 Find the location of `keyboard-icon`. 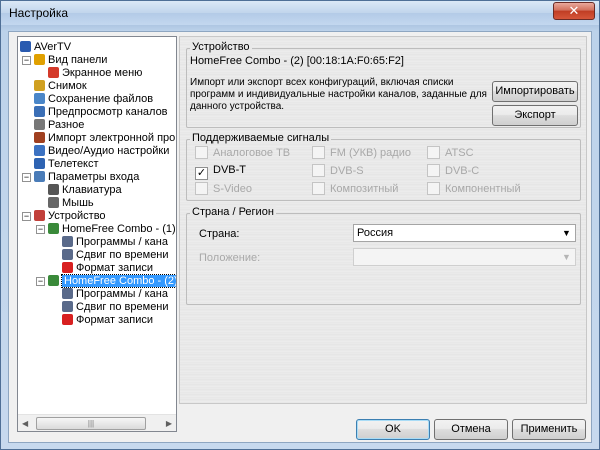

keyboard-icon is located at coordinates (53, 189).